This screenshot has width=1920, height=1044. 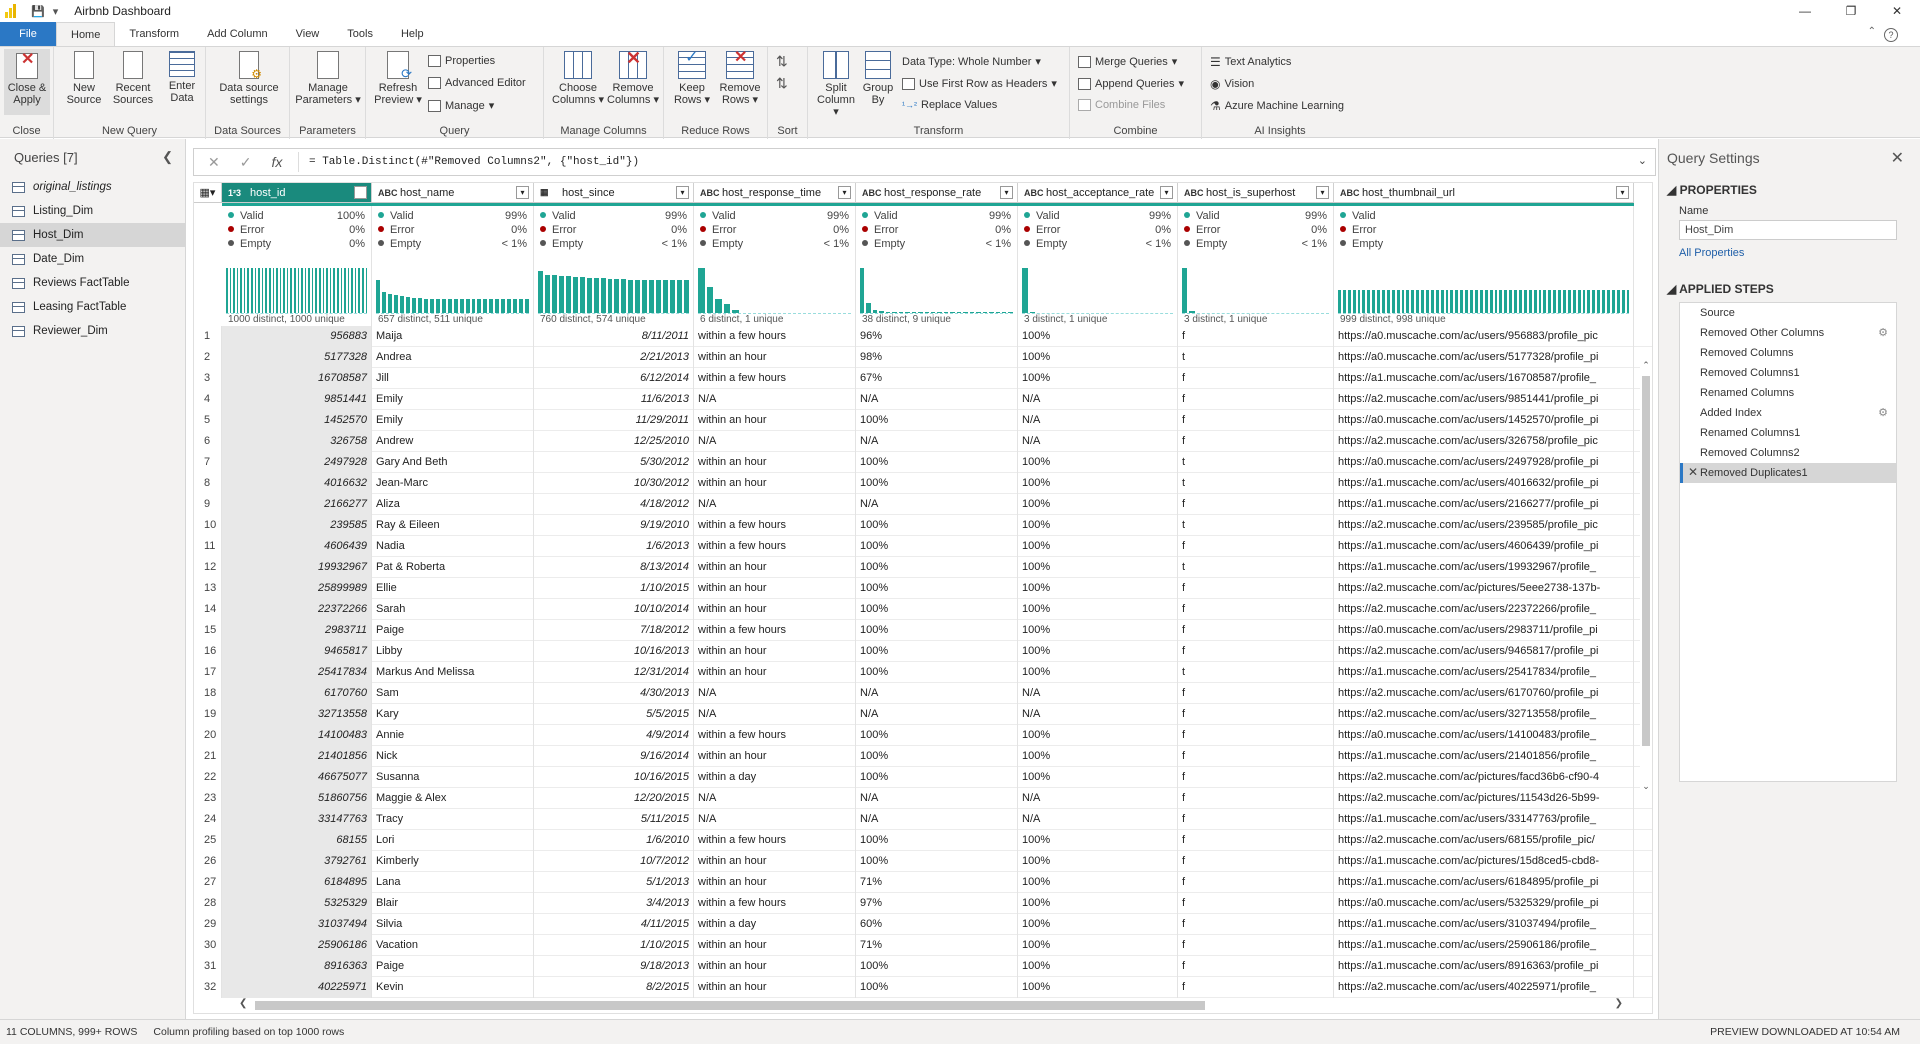 What do you see at coordinates (1256, 357) in the screenshot?
I see `table-cell: t` at bounding box center [1256, 357].